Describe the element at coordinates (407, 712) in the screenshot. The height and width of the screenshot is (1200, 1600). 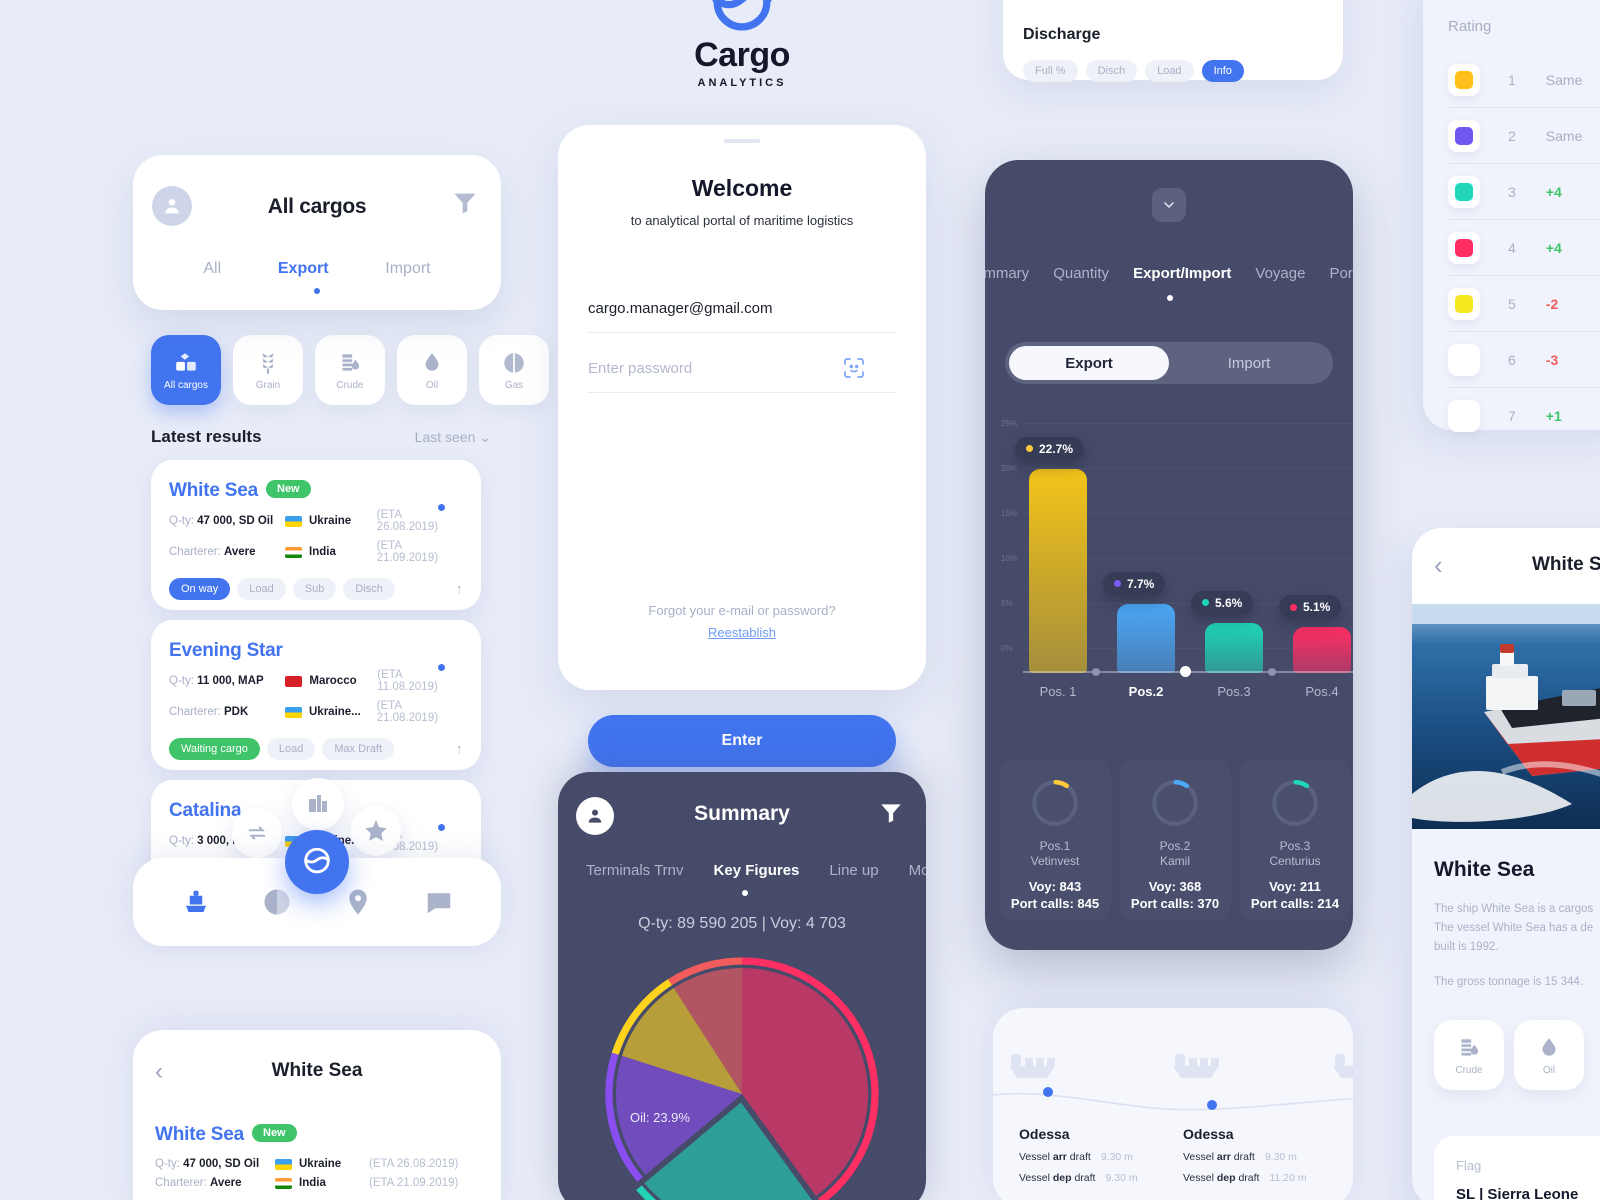
I see `eta-label: (ETA 21.08.2019)` at that location.